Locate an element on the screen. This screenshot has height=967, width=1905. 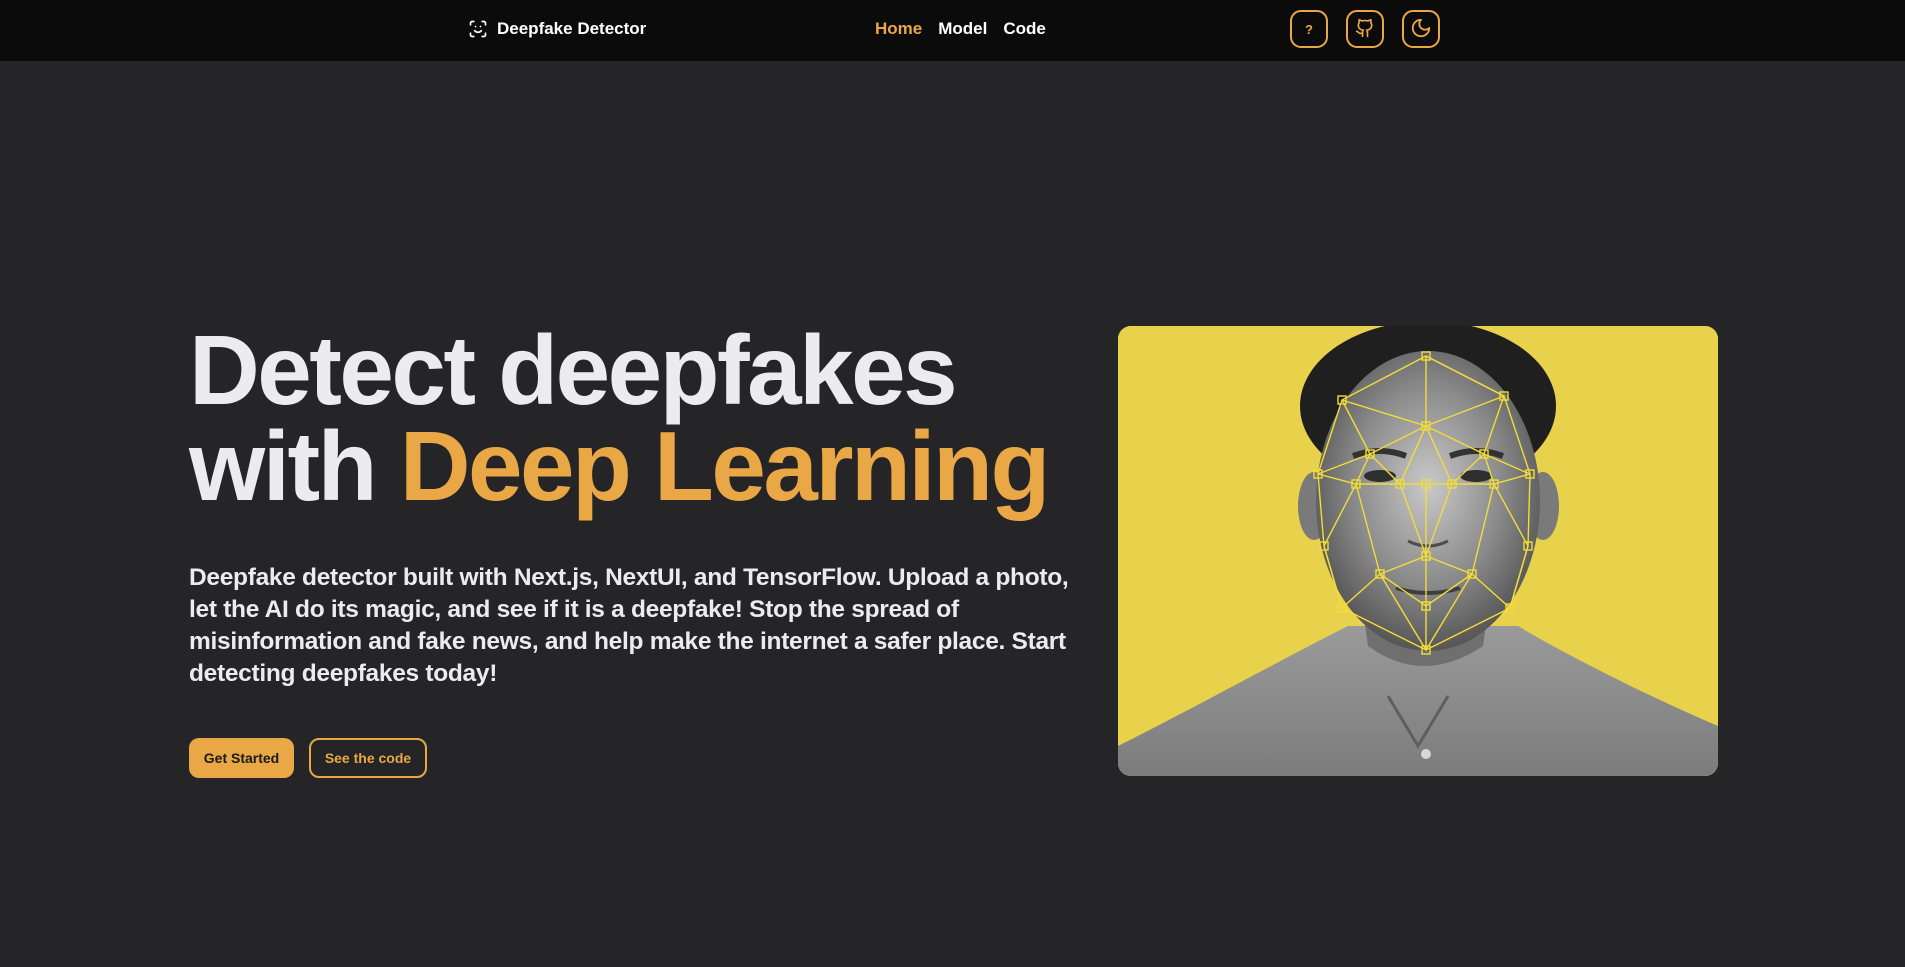
scan-face-icon is located at coordinates (478, 29).